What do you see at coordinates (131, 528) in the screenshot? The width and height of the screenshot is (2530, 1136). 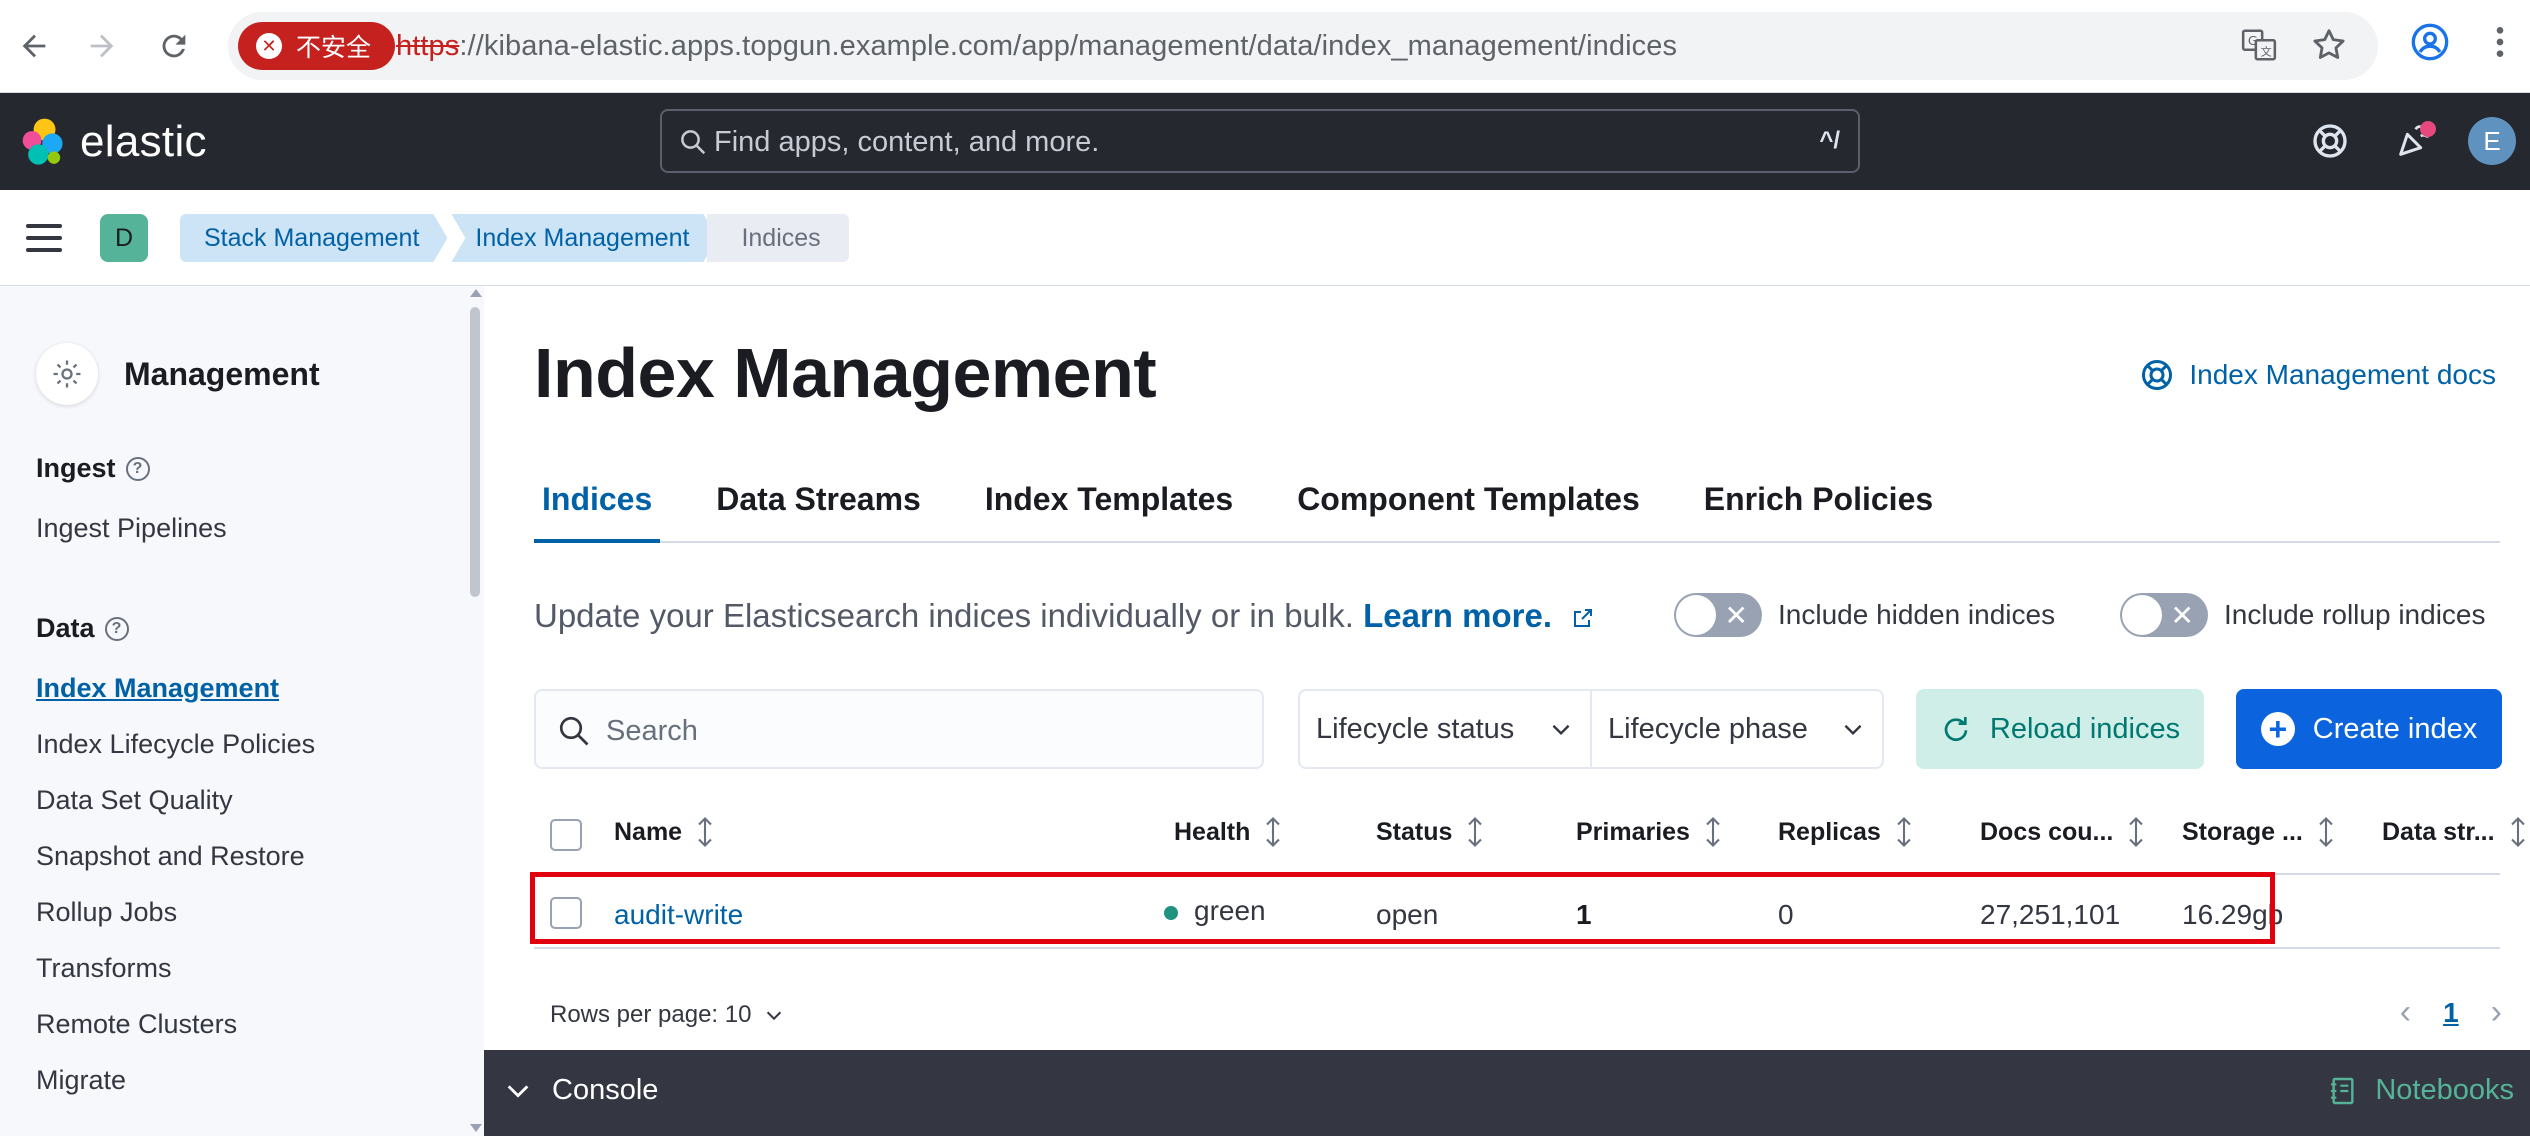 I see `sidebar-item-ingest-pipelines: Ingest Pipelines` at bounding box center [131, 528].